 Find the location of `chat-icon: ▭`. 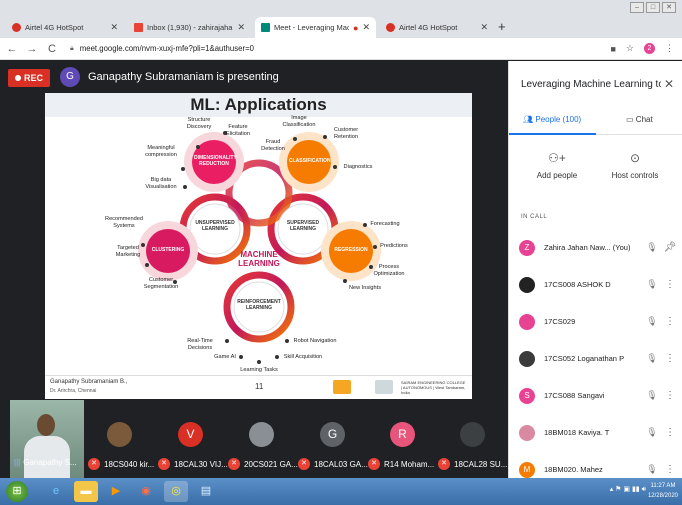

chat-icon: ▭ is located at coordinates (630, 119).